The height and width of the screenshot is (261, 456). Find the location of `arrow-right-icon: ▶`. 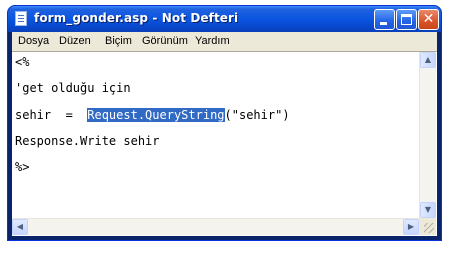

arrow-right-icon: ▶ is located at coordinates (411, 227).